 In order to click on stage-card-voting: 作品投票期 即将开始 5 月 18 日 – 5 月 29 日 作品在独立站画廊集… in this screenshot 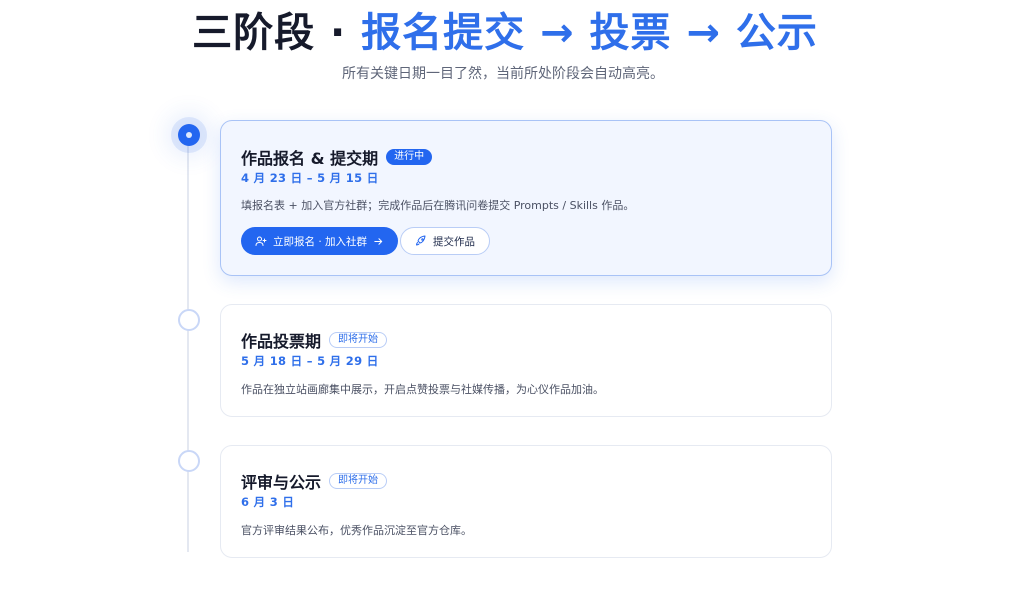, I will do `click(526, 360)`.